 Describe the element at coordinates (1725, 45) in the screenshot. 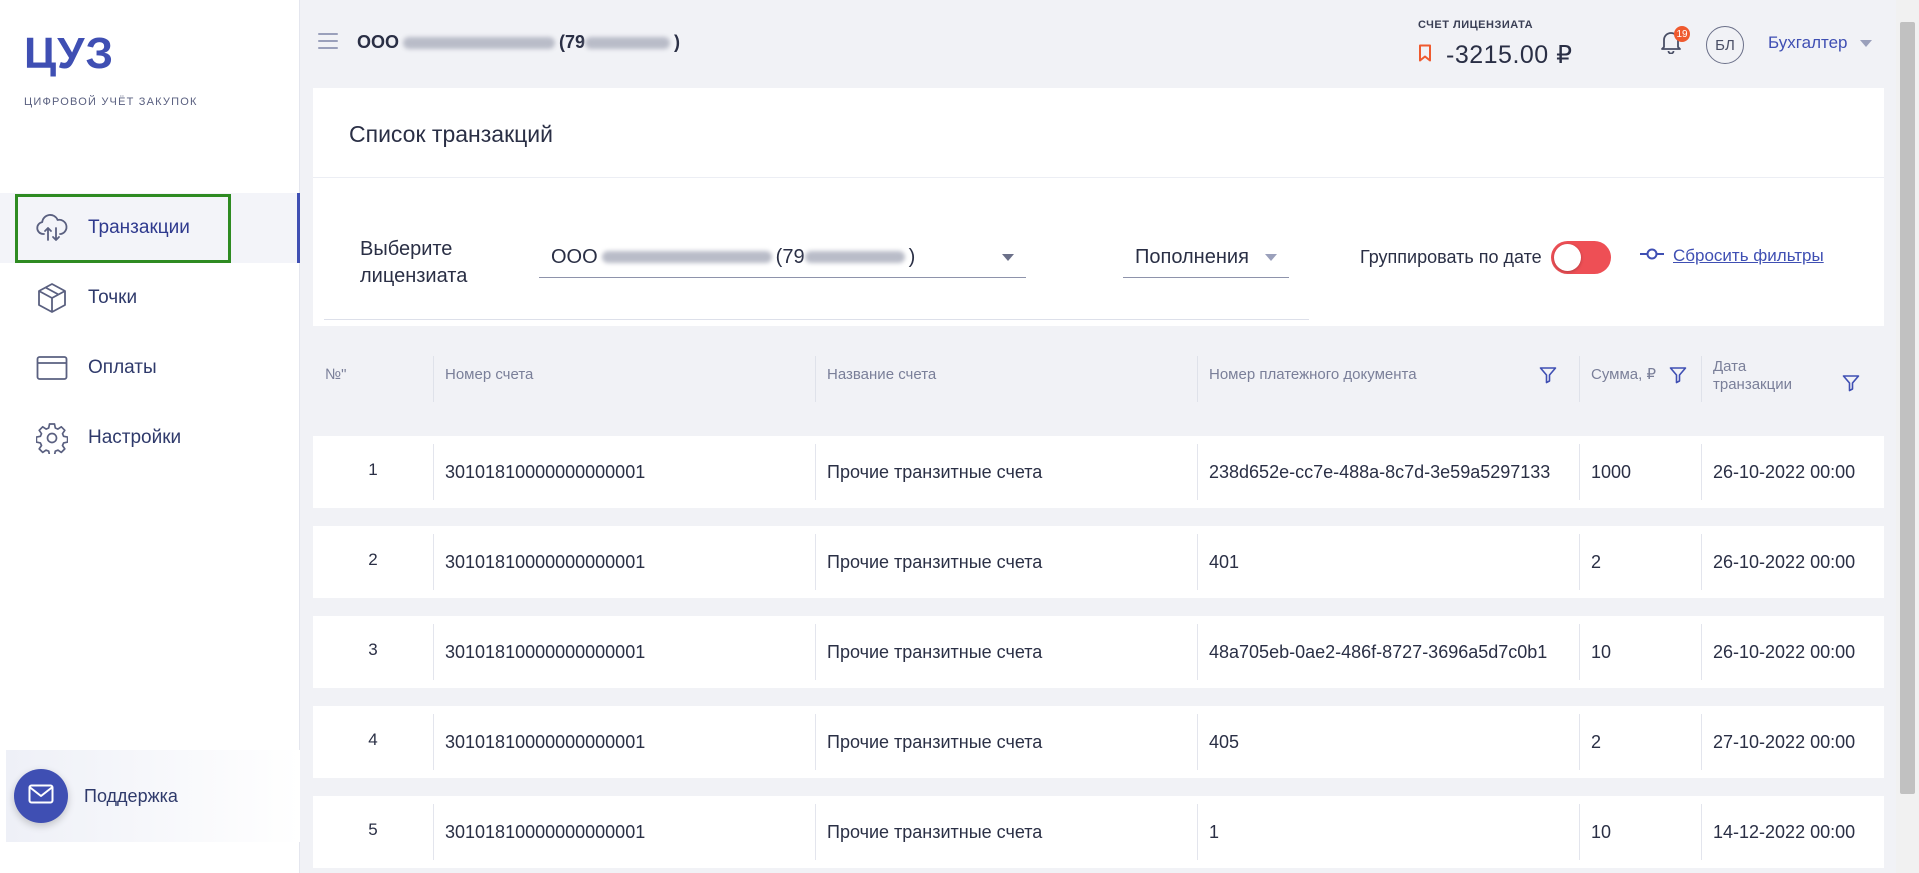

I see `avatar: БЛ` at that location.